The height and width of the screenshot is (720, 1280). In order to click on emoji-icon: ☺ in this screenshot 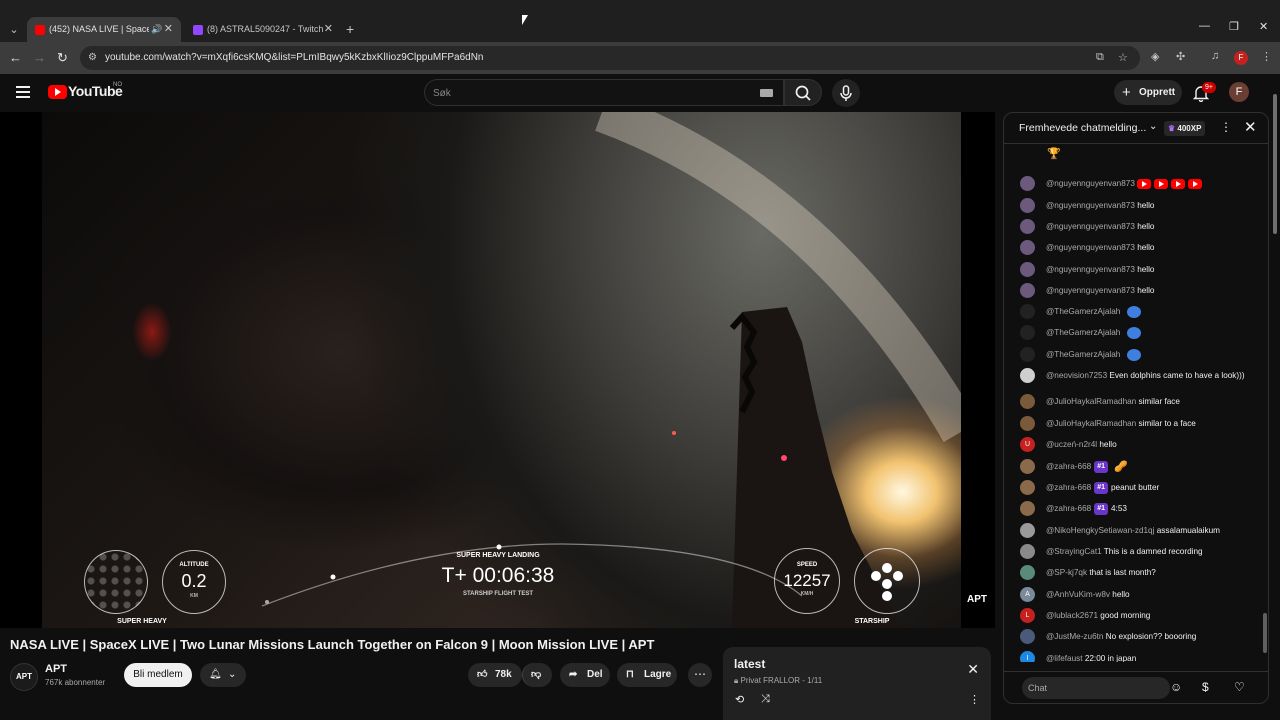, I will do `click(1176, 687)`.